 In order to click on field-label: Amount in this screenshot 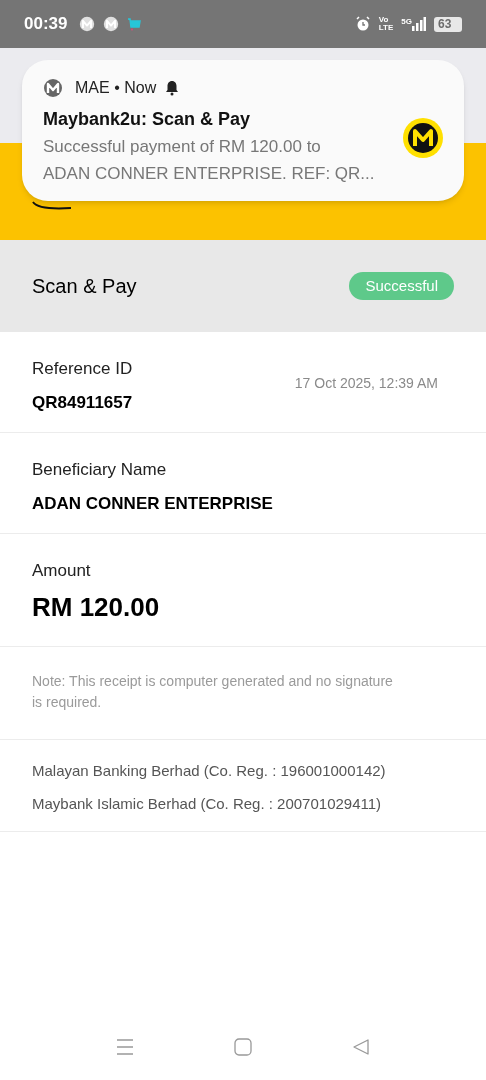, I will do `click(62, 571)`.